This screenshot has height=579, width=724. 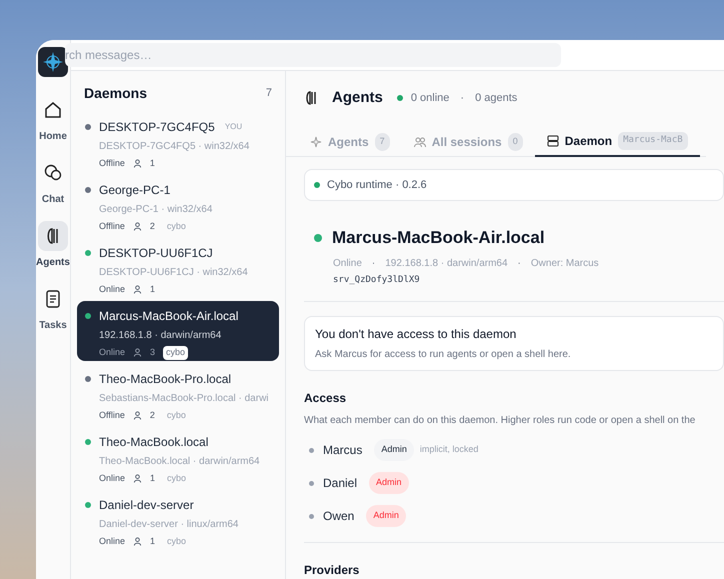 I want to click on daemon-item: DESKTOP-7GC4FQ5 YOU DESKTOP-7GC4FQ5 · win32/x64 Offline 1, so click(x=178, y=142).